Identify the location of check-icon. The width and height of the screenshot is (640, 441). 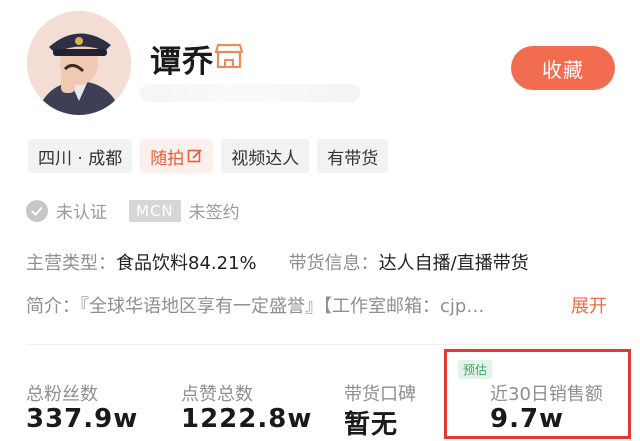
(37, 210).